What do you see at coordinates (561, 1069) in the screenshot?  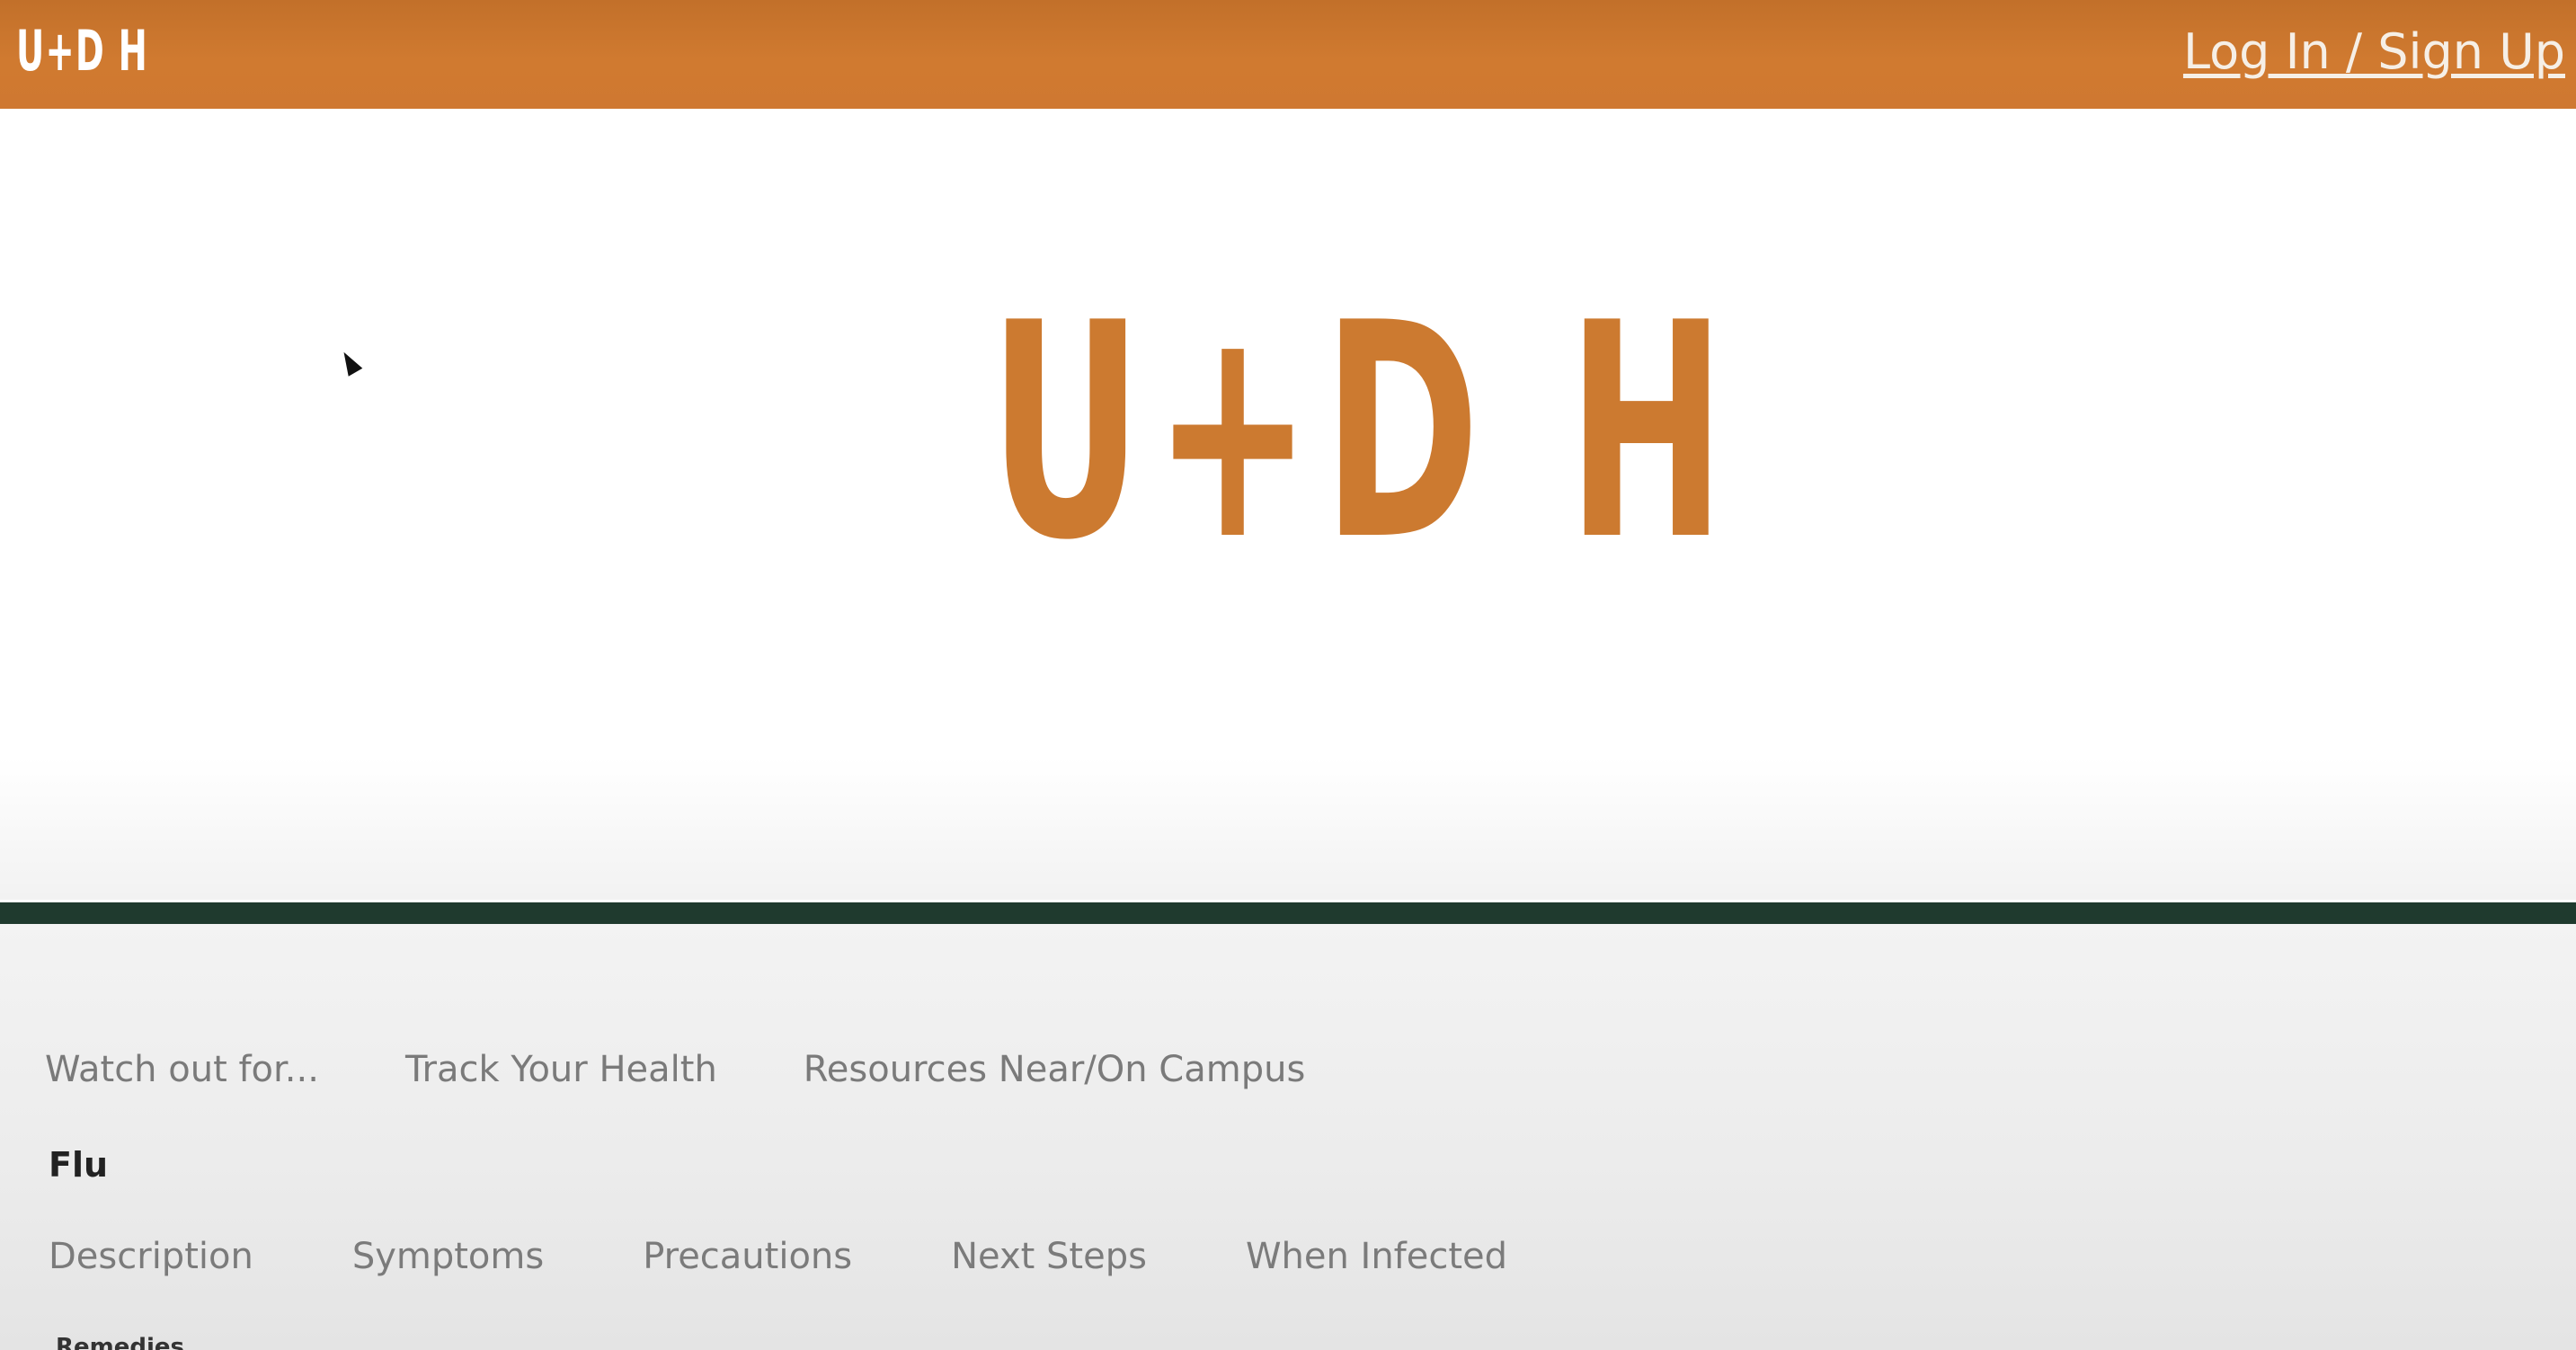 I see `nav-track-your-health: Track Your Health` at bounding box center [561, 1069].